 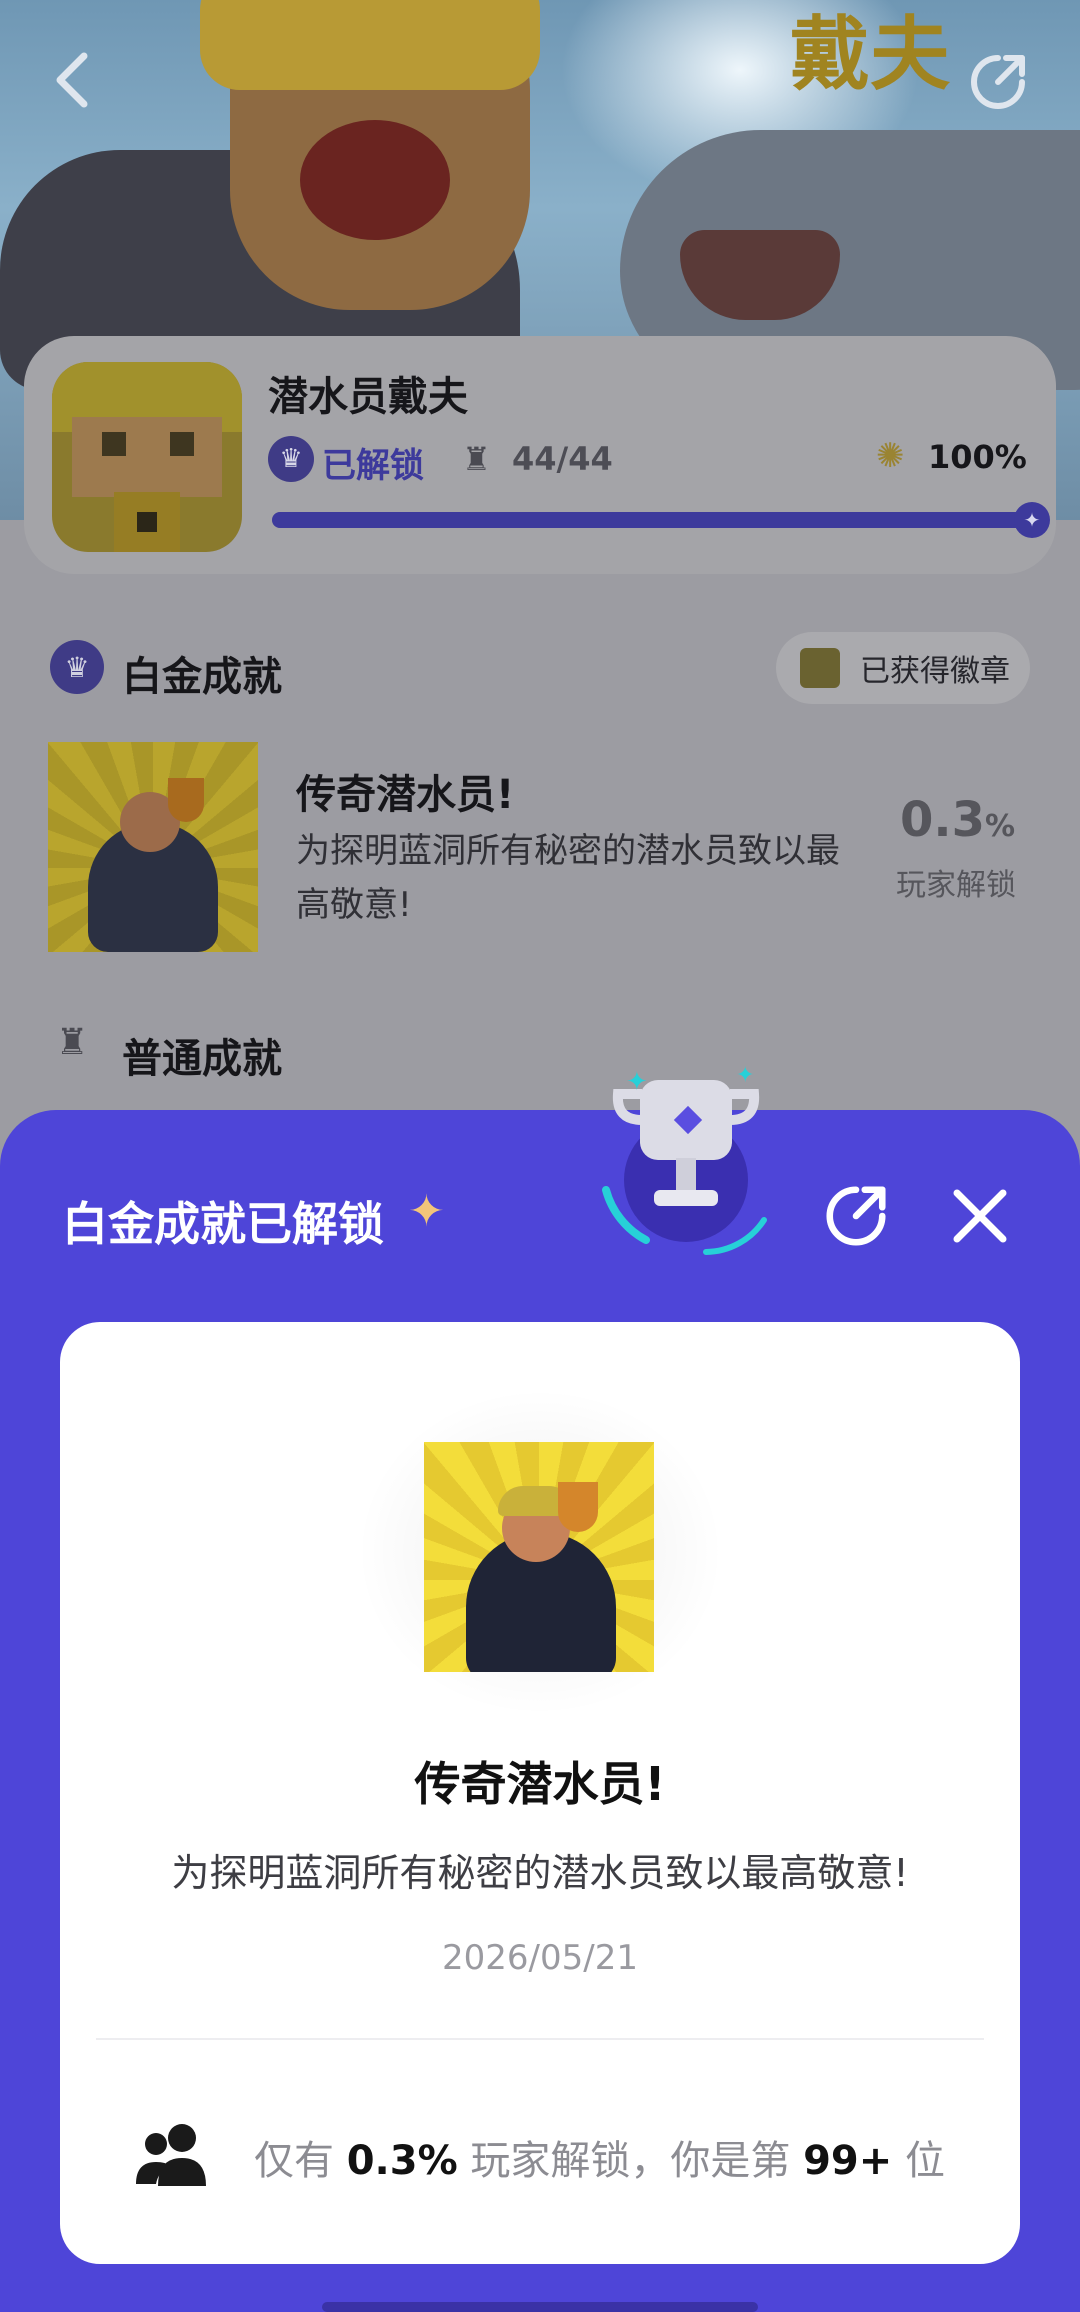 I want to click on detail-achievement-name: 传奇潜水员!, so click(x=540, y=1784).